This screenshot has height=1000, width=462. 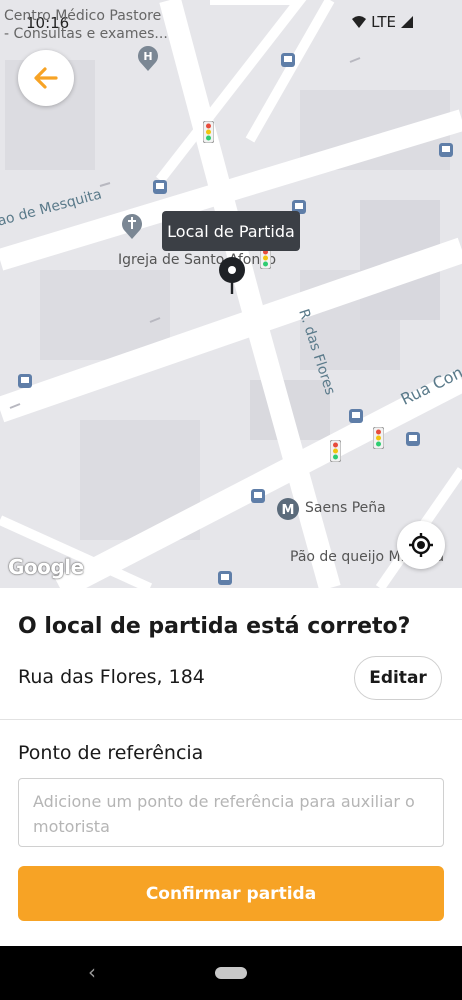 What do you see at coordinates (345, 508) in the screenshot?
I see `map-label-metro: Saens Peña` at bounding box center [345, 508].